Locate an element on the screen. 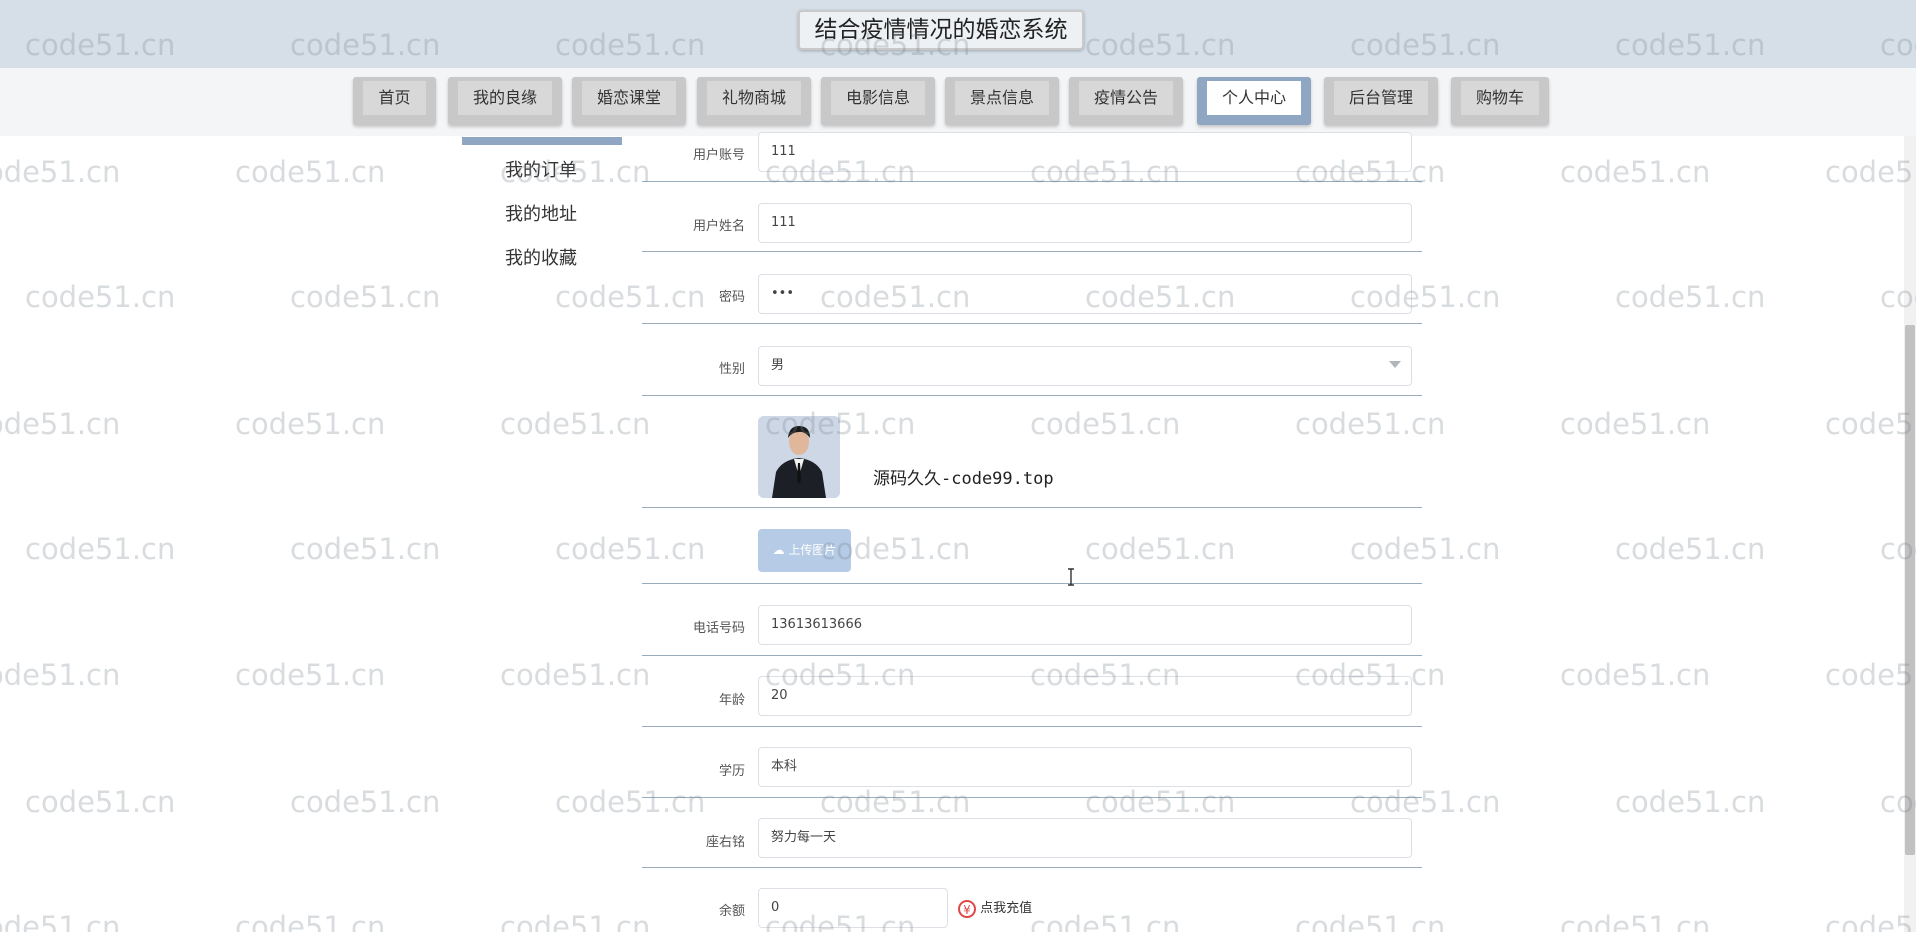  nav-item-label: 疫情公告 is located at coordinates (1126, 98).